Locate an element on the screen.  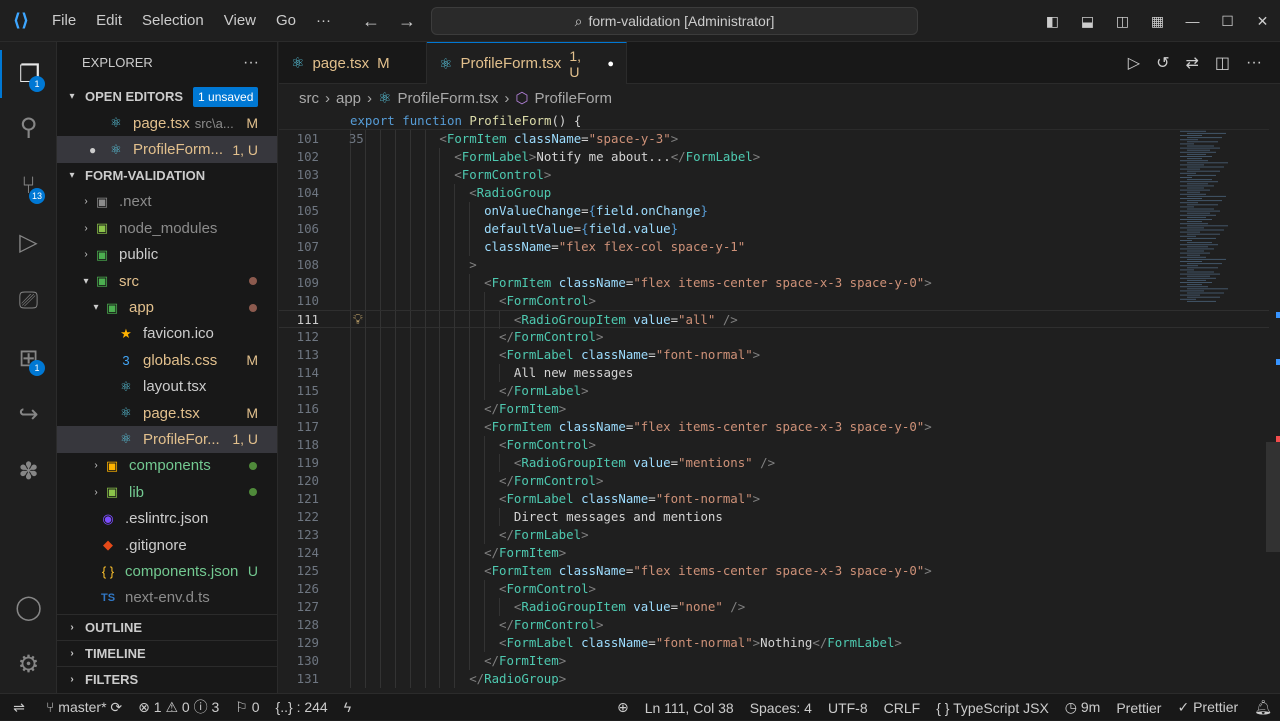
cursor-position: Ln 111, Col 38 is located at coordinates (689, 708).